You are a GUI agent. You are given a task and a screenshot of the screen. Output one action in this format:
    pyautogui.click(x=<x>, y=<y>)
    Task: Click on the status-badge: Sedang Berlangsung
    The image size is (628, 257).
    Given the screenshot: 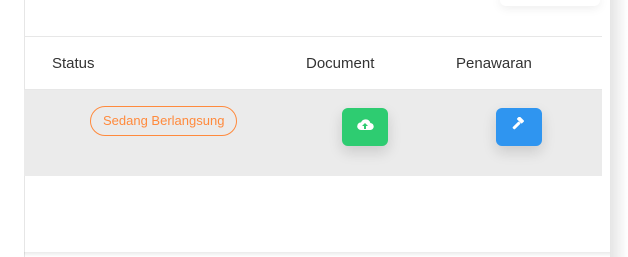 What is the action you would take?
    pyautogui.click(x=164, y=121)
    